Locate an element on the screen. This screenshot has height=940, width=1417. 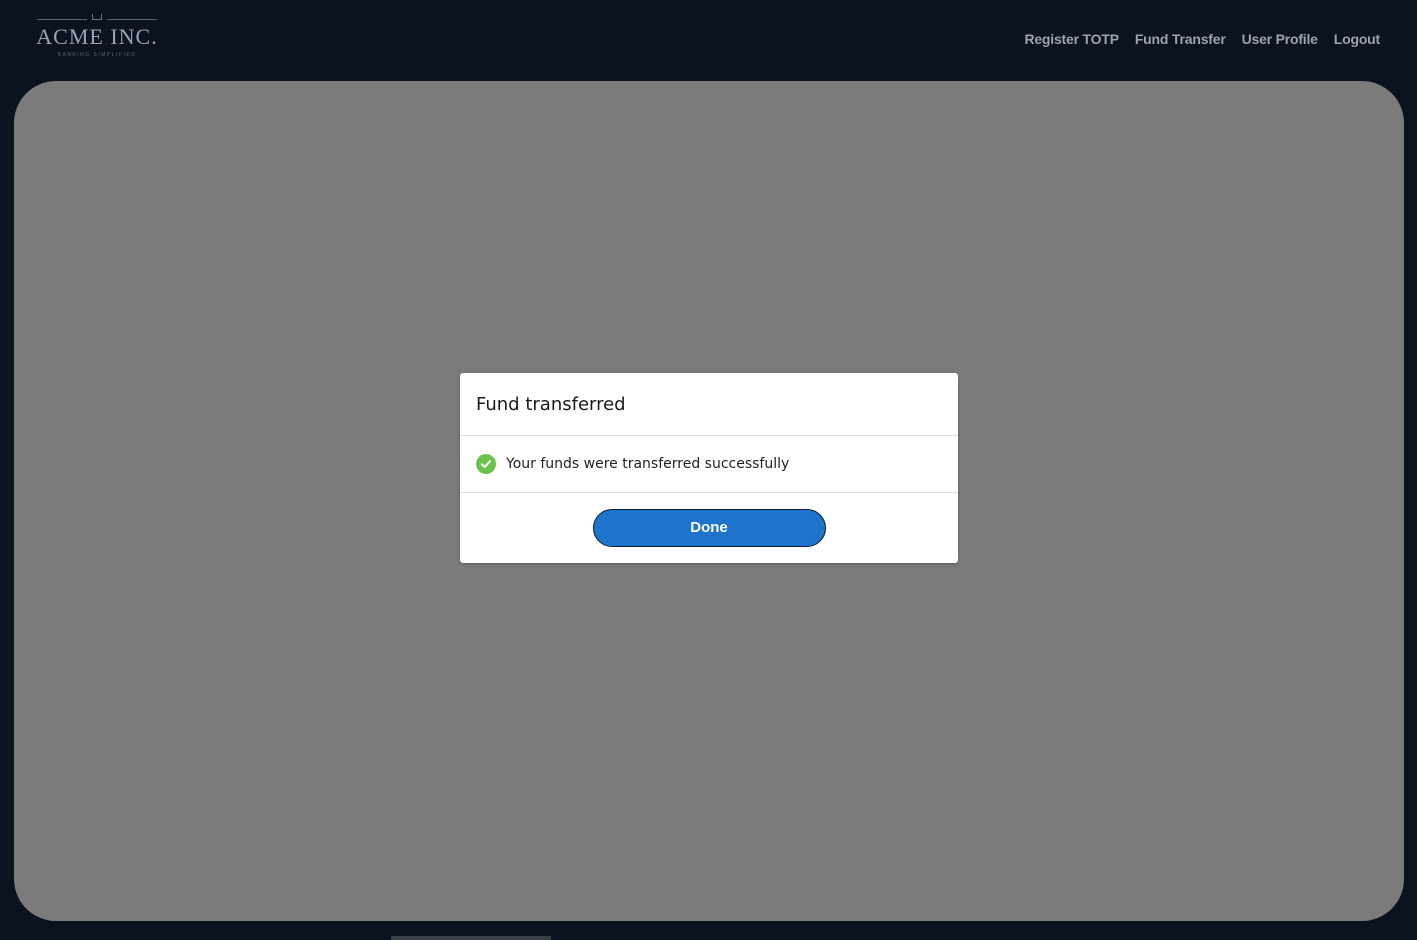
dialog-body: Your funds were transferred successfully is located at coordinates (709, 464).